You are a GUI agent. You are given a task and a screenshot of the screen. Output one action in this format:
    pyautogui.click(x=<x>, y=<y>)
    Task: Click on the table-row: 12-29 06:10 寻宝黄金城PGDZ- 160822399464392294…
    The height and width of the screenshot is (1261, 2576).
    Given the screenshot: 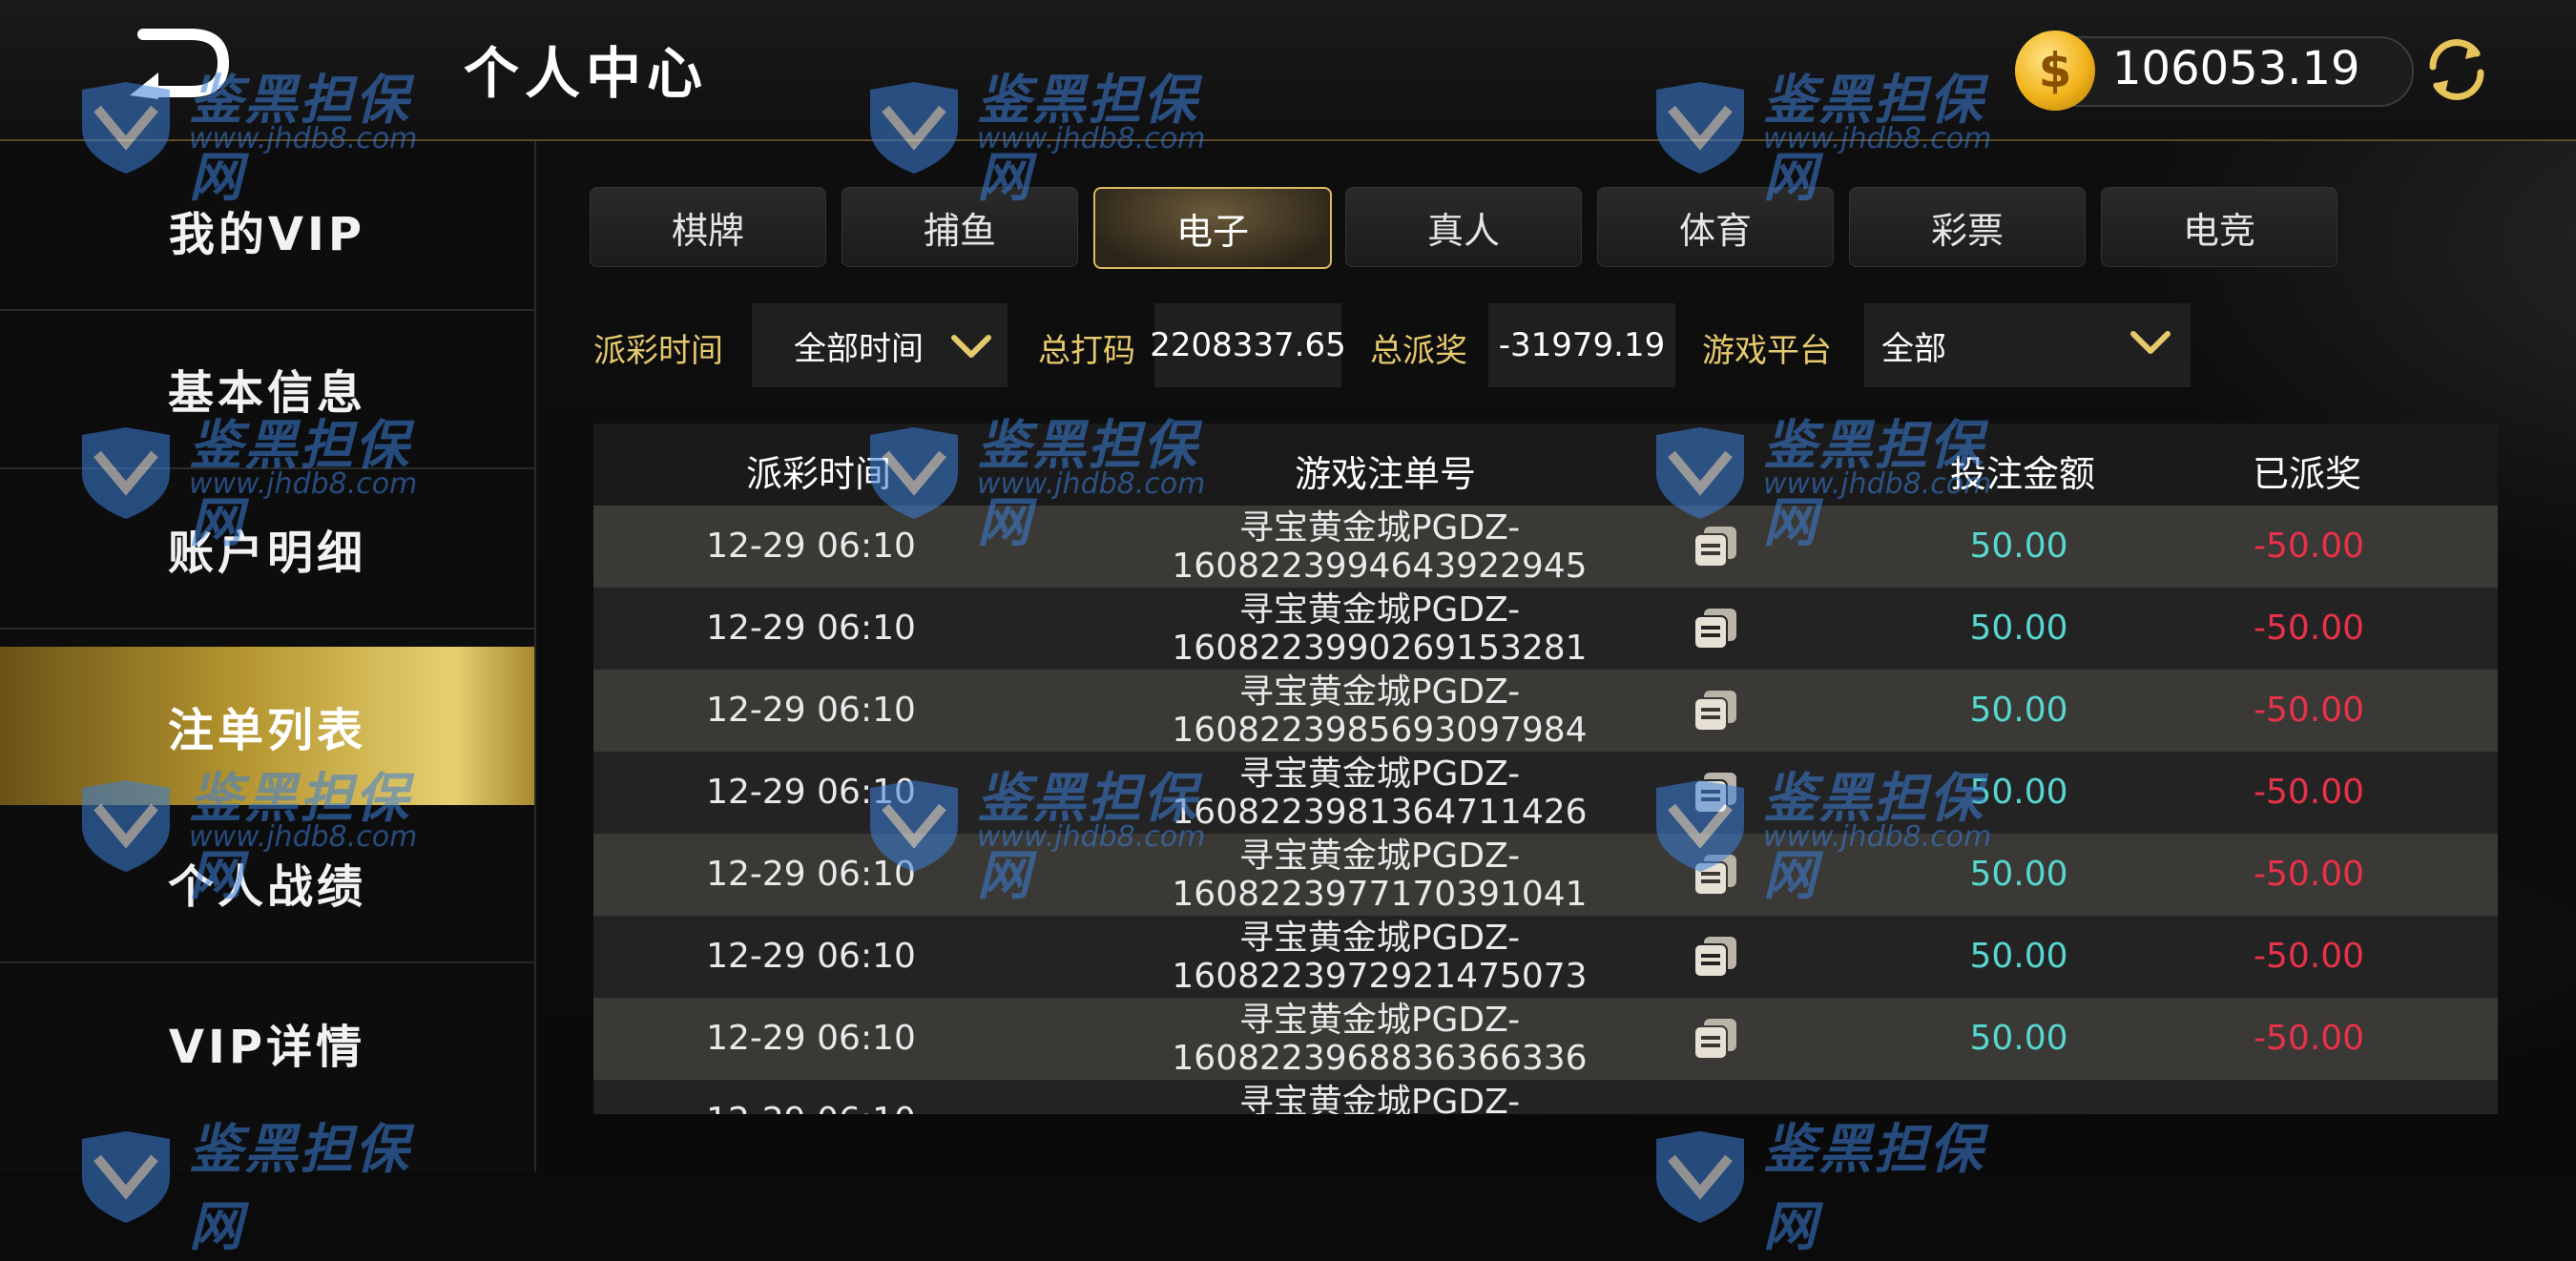 What is the action you would take?
    pyautogui.click(x=1545, y=547)
    